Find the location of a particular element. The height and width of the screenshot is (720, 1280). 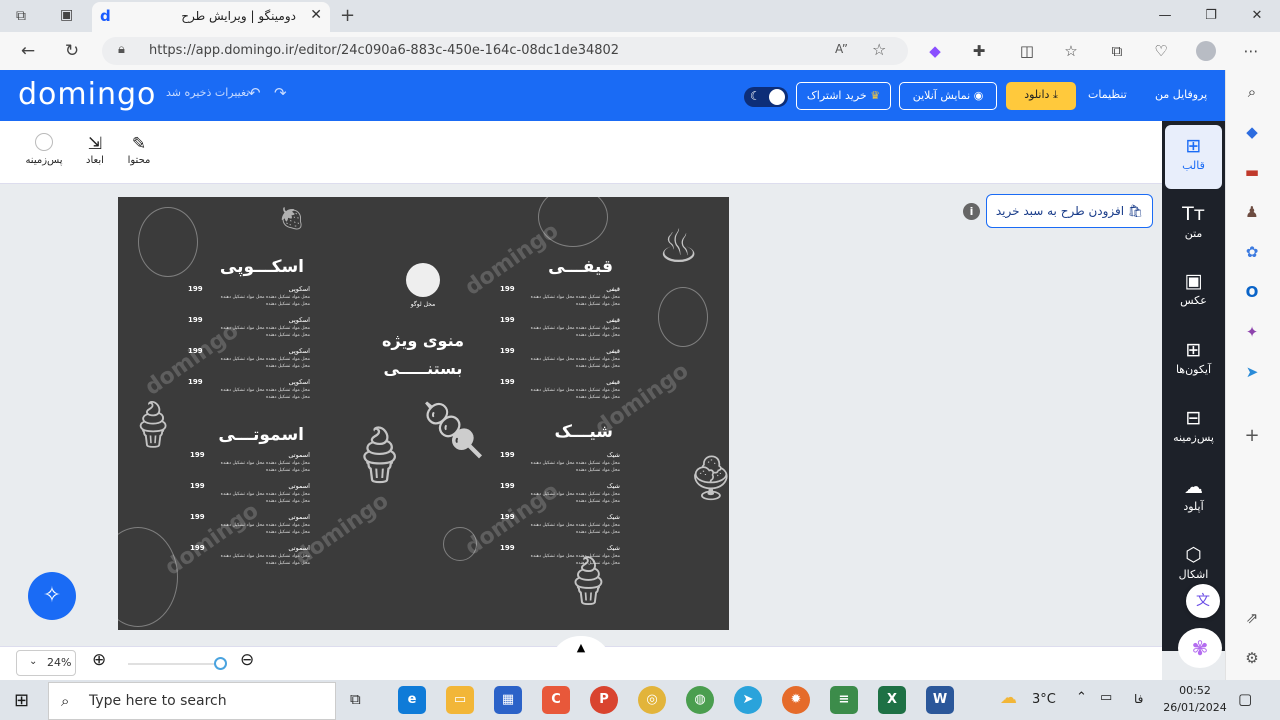

extensions-icon: ✚ is located at coordinates (979, 51).